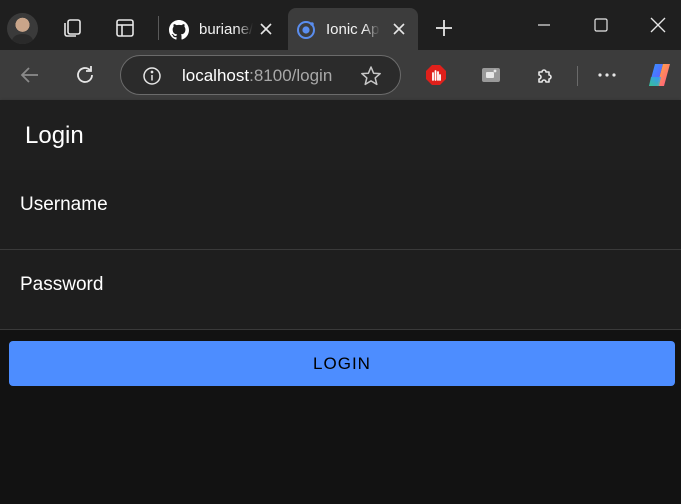 The image size is (681, 504). Describe the element at coordinates (158, 28) in the screenshot. I see `tab-separator` at that location.